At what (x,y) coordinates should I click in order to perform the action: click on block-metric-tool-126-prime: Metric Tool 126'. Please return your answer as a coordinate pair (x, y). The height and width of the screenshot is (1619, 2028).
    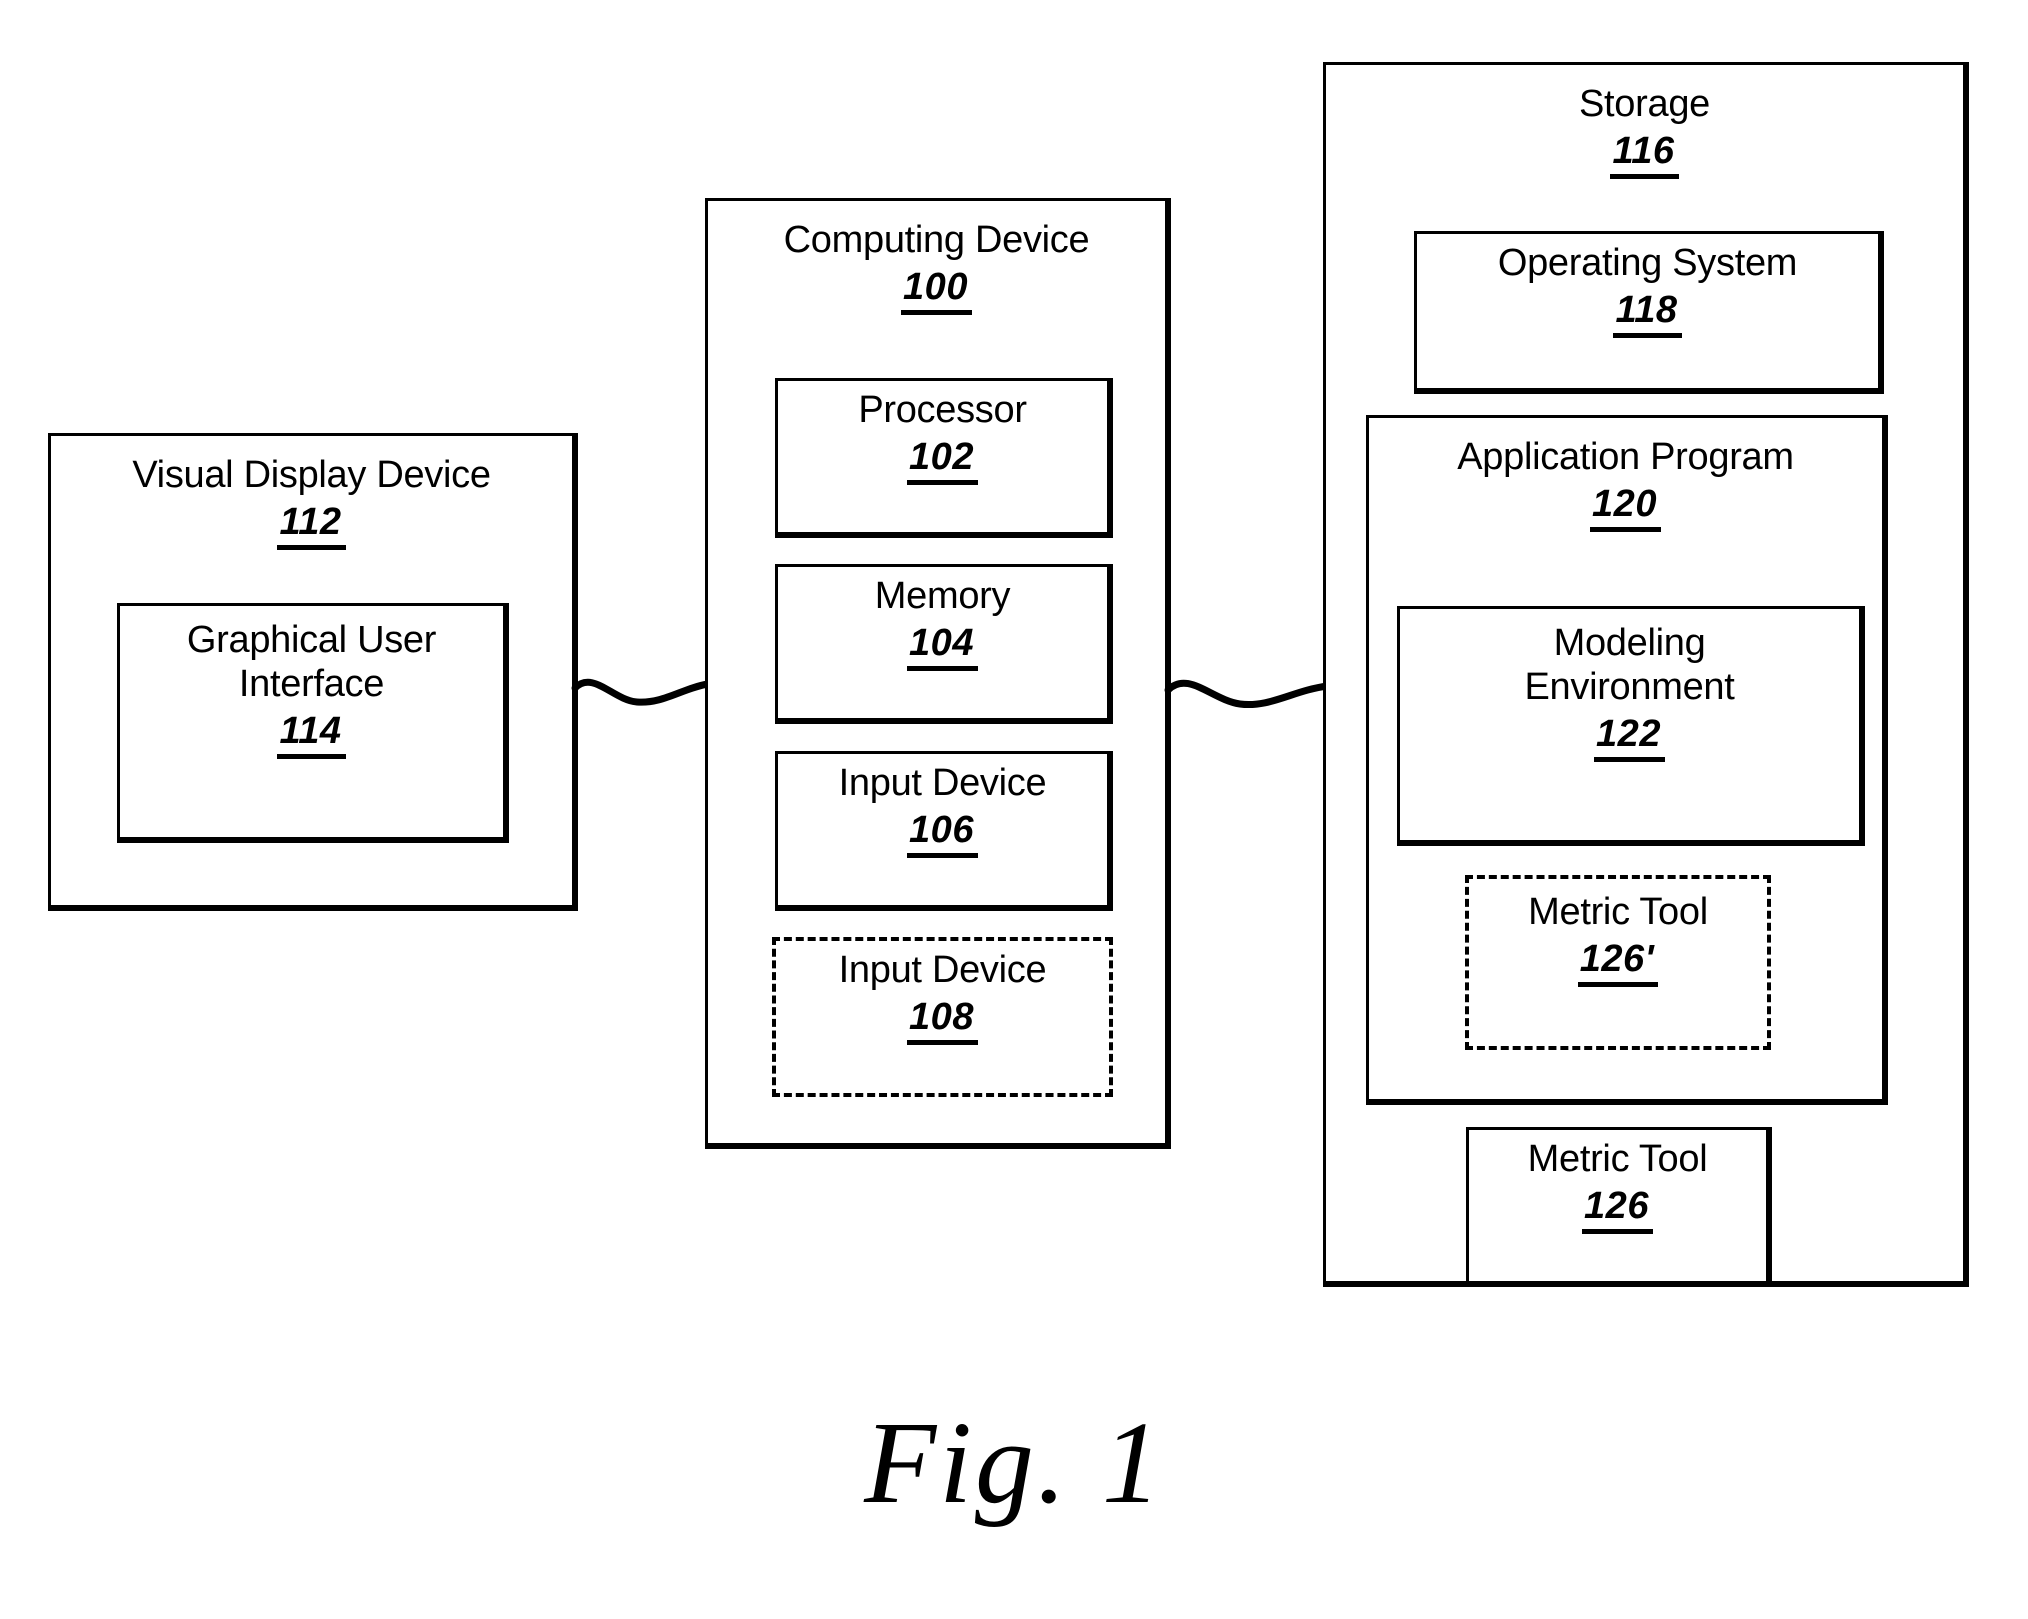
    Looking at the image, I should click on (1618, 962).